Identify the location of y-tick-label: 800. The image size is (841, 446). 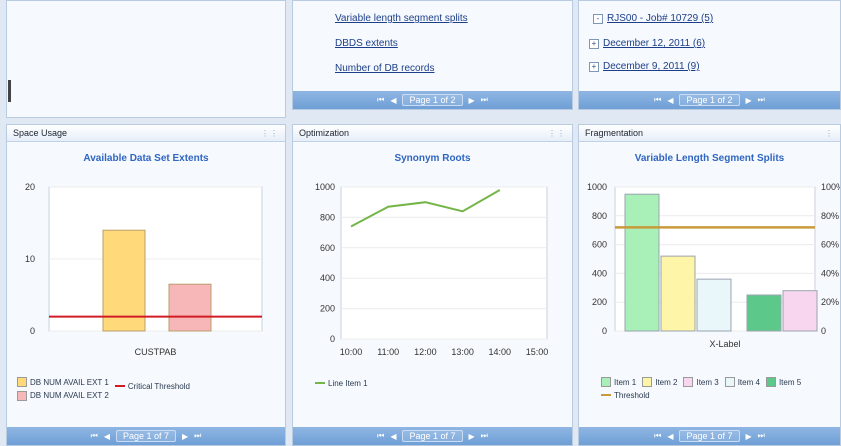
(327, 217).